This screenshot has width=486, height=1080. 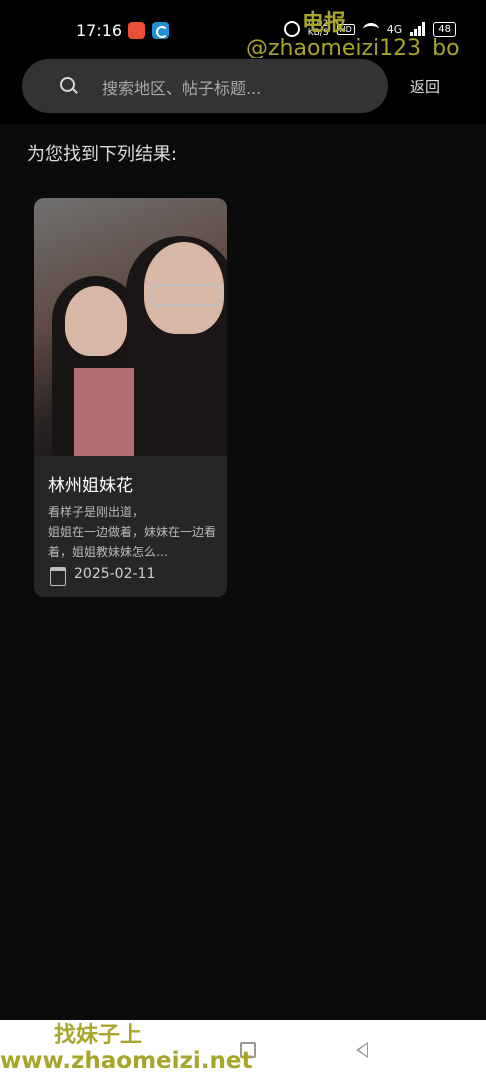 What do you see at coordinates (237, 88) in the screenshot?
I see `search-input` at bounding box center [237, 88].